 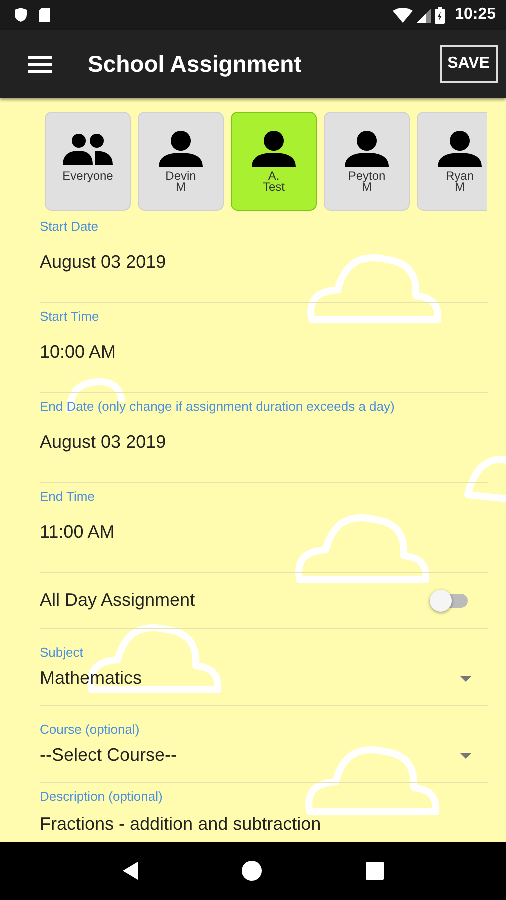 I want to click on member-card: Ryan M, so click(x=452, y=161).